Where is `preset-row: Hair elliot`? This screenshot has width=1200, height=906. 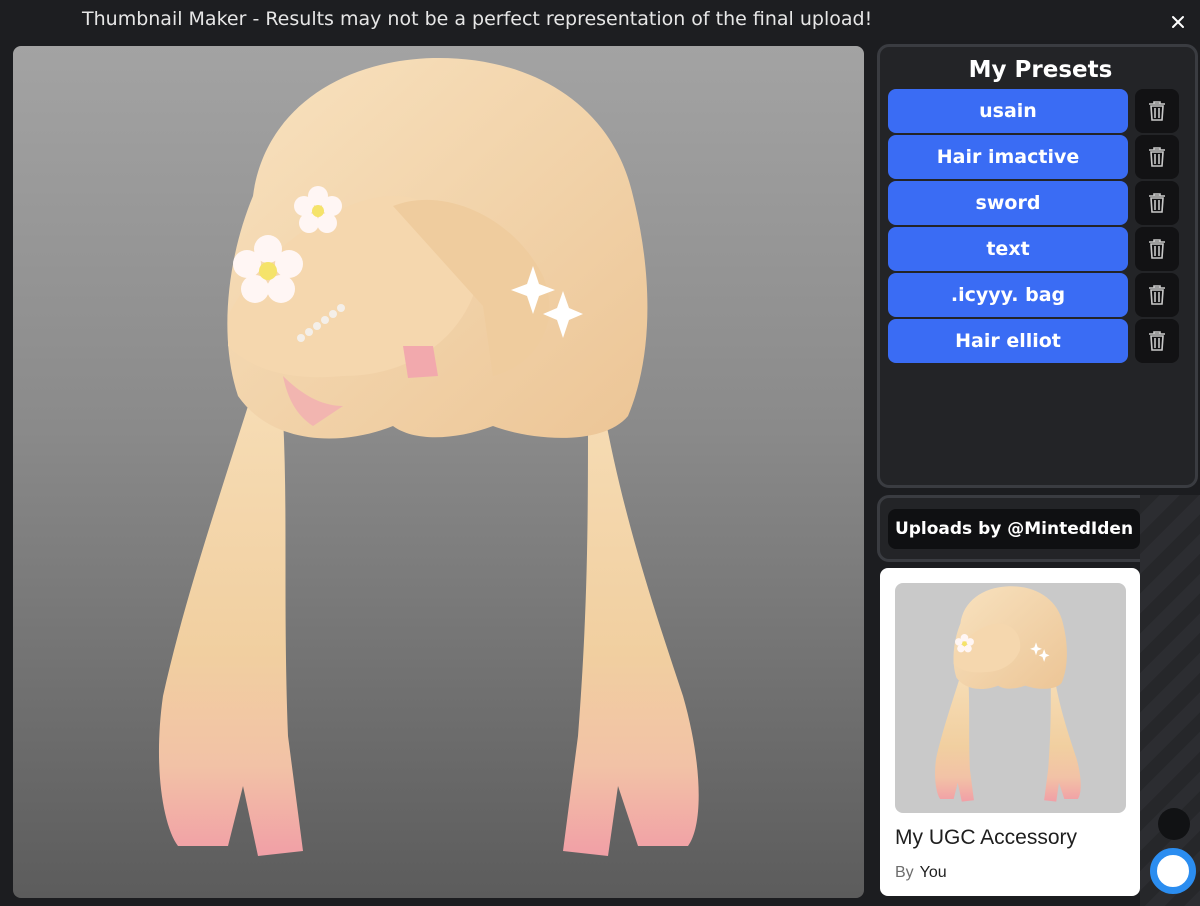
preset-row: Hair elliot is located at coordinates (1040, 341).